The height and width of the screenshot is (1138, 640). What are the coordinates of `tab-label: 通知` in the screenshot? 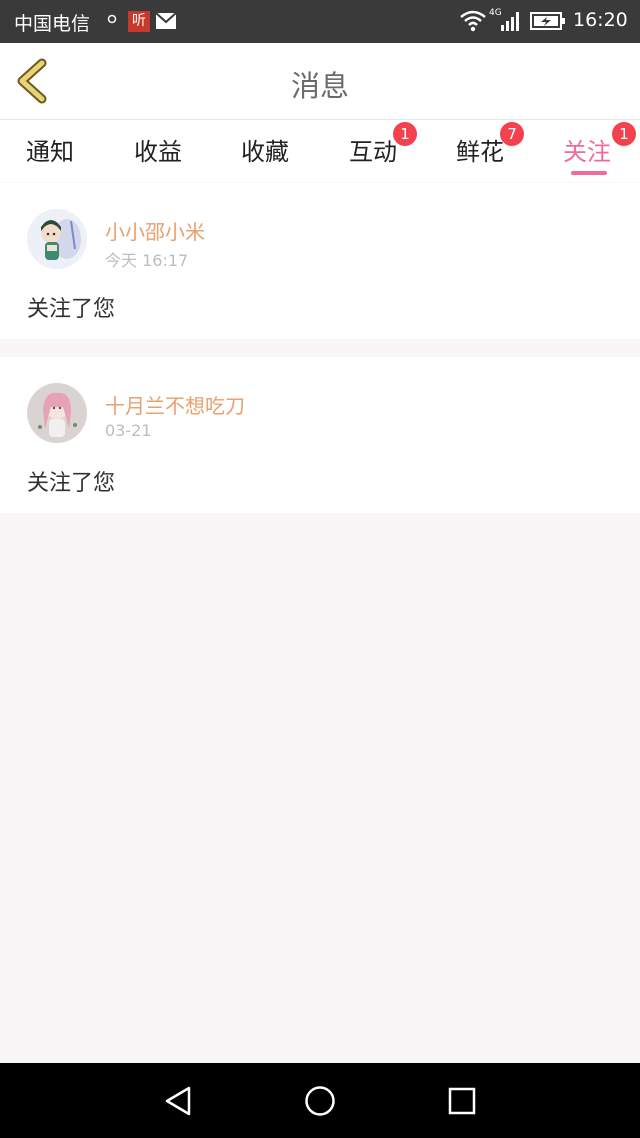 It's located at (50, 152).